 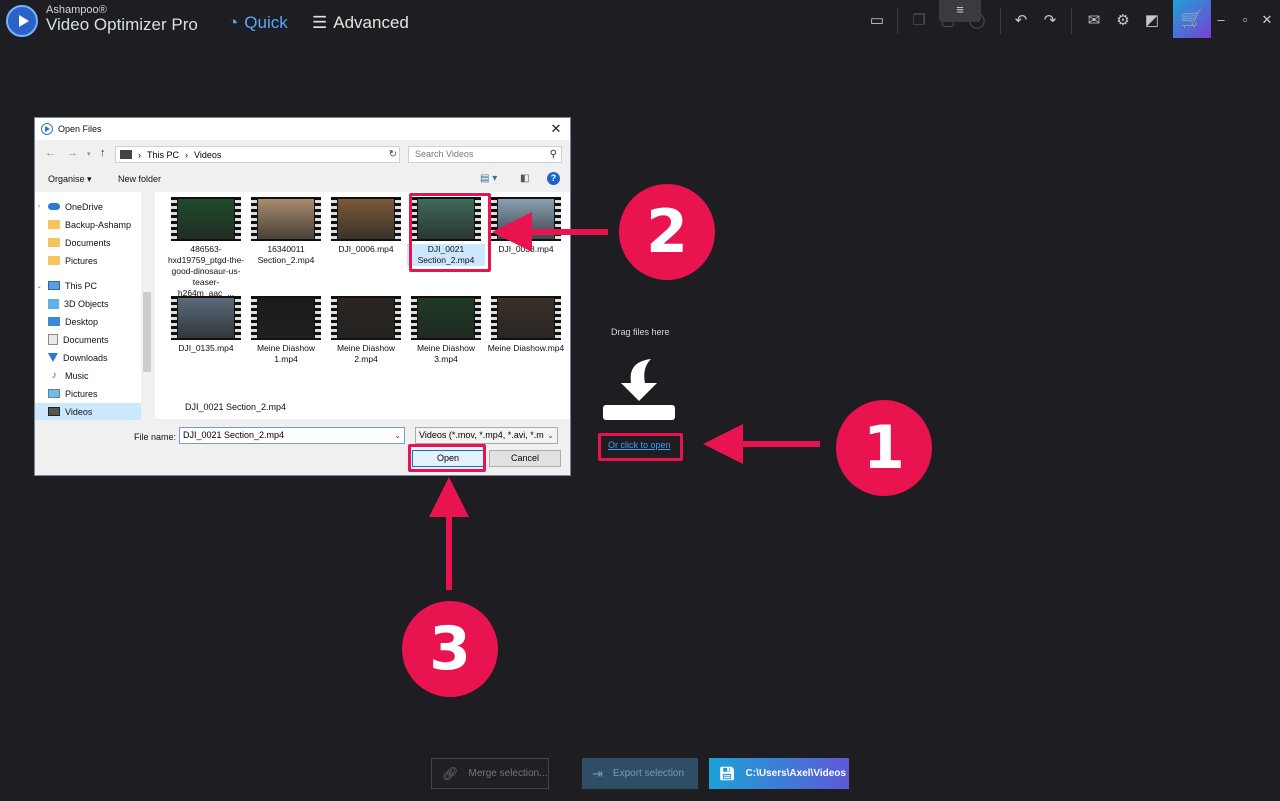 What do you see at coordinates (286, 330) in the screenshot?
I see `file-item: Meine Diashow 1.mp4` at bounding box center [286, 330].